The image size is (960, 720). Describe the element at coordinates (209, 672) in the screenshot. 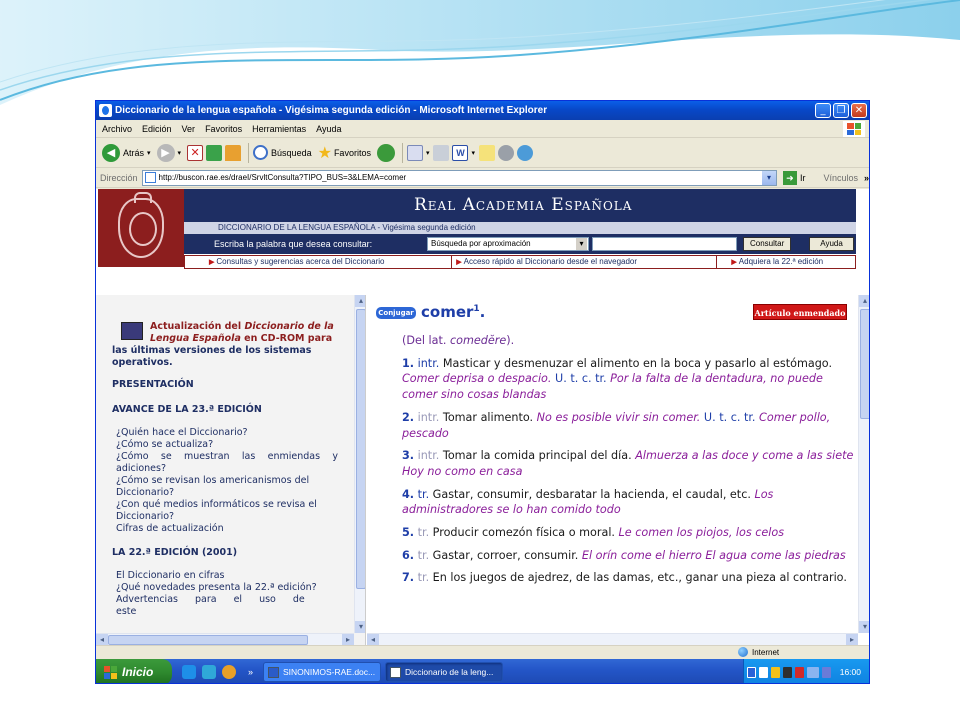

I see `desktop-quicklaunch-icon` at that location.